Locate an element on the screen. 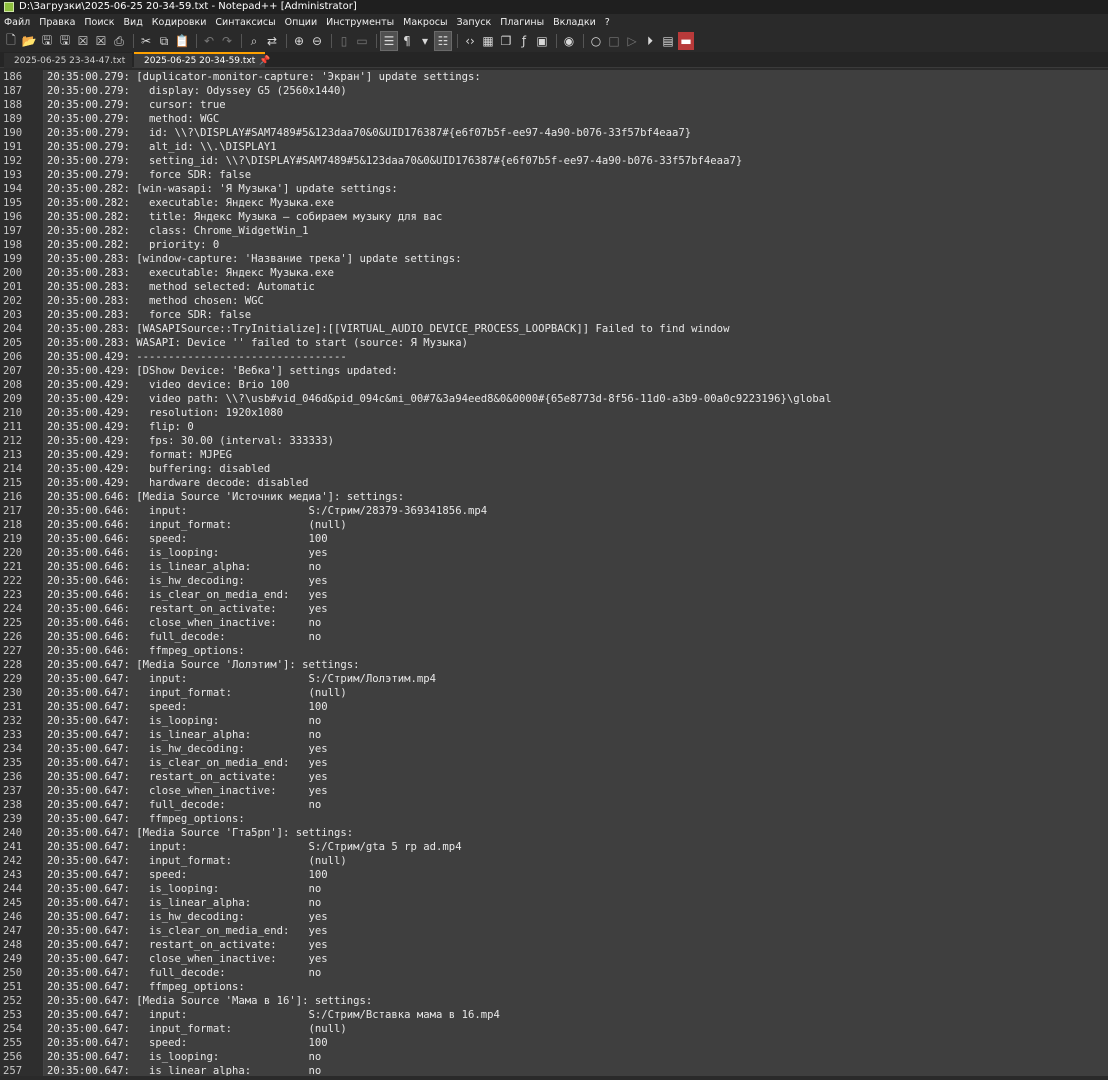 The height and width of the screenshot is (1080, 1108). line-number: 205 is located at coordinates (13, 343).